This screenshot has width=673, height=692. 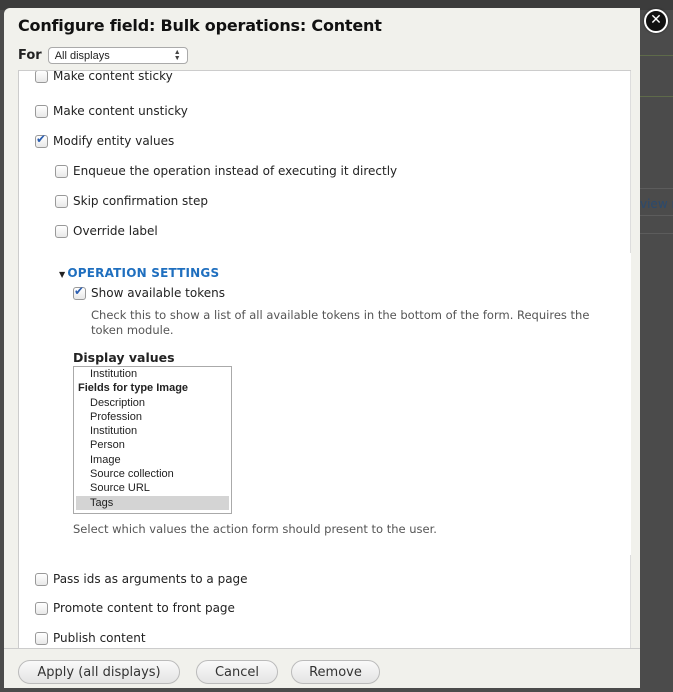 I want to click on listbox-option: Source URL, so click(x=152, y=488).